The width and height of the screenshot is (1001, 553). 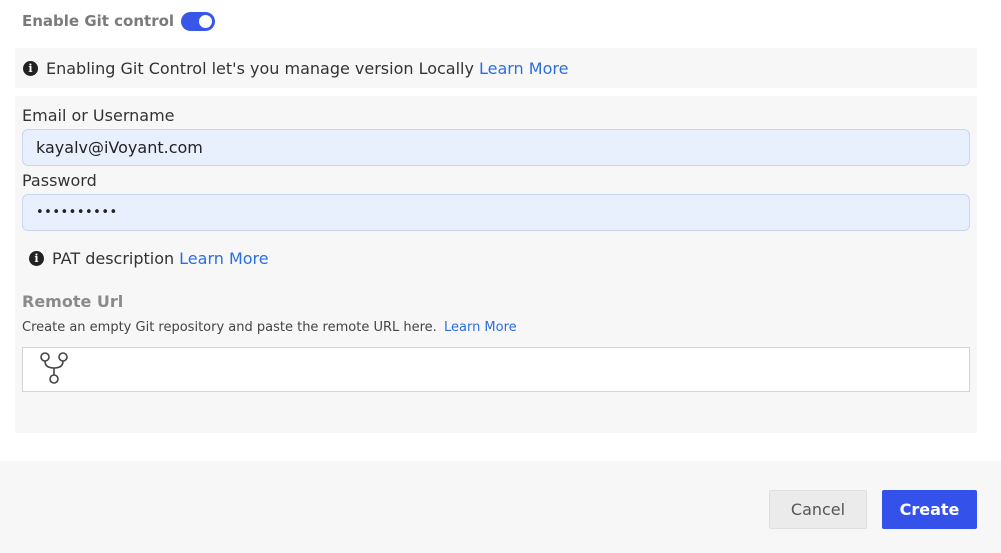 What do you see at coordinates (818, 509) in the screenshot?
I see `cancel-button: Cancel` at bounding box center [818, 509].